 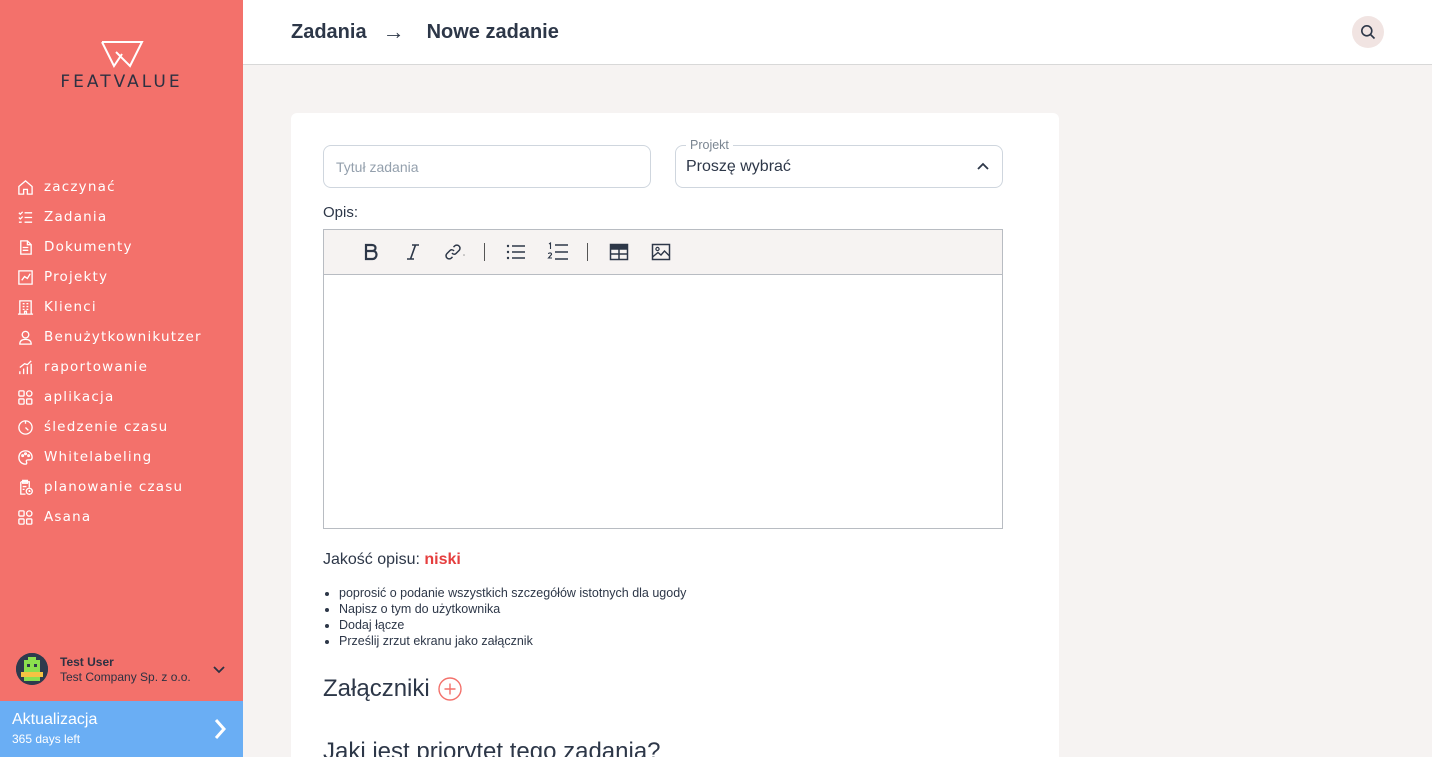 I want to click on description-quality: Jakość opisu: niski, so click(x=392, y=560).